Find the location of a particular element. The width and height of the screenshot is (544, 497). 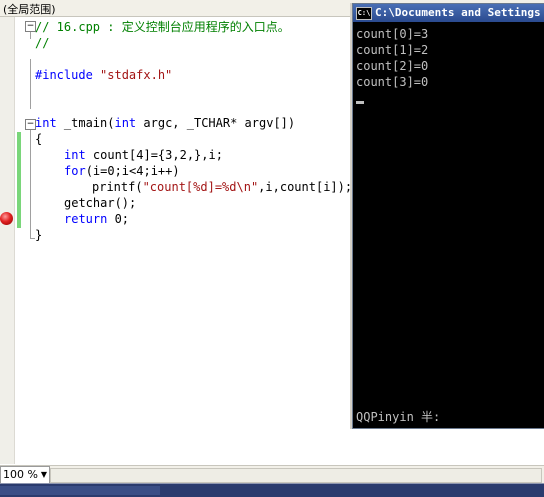

scope-dropdown: (全局范围) is located at coordinates (29, 9).